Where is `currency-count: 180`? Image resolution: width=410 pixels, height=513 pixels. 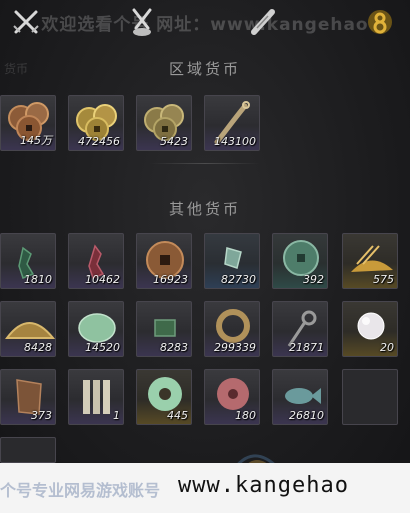
currency-count: 180 is located at coordinates (245, 415).